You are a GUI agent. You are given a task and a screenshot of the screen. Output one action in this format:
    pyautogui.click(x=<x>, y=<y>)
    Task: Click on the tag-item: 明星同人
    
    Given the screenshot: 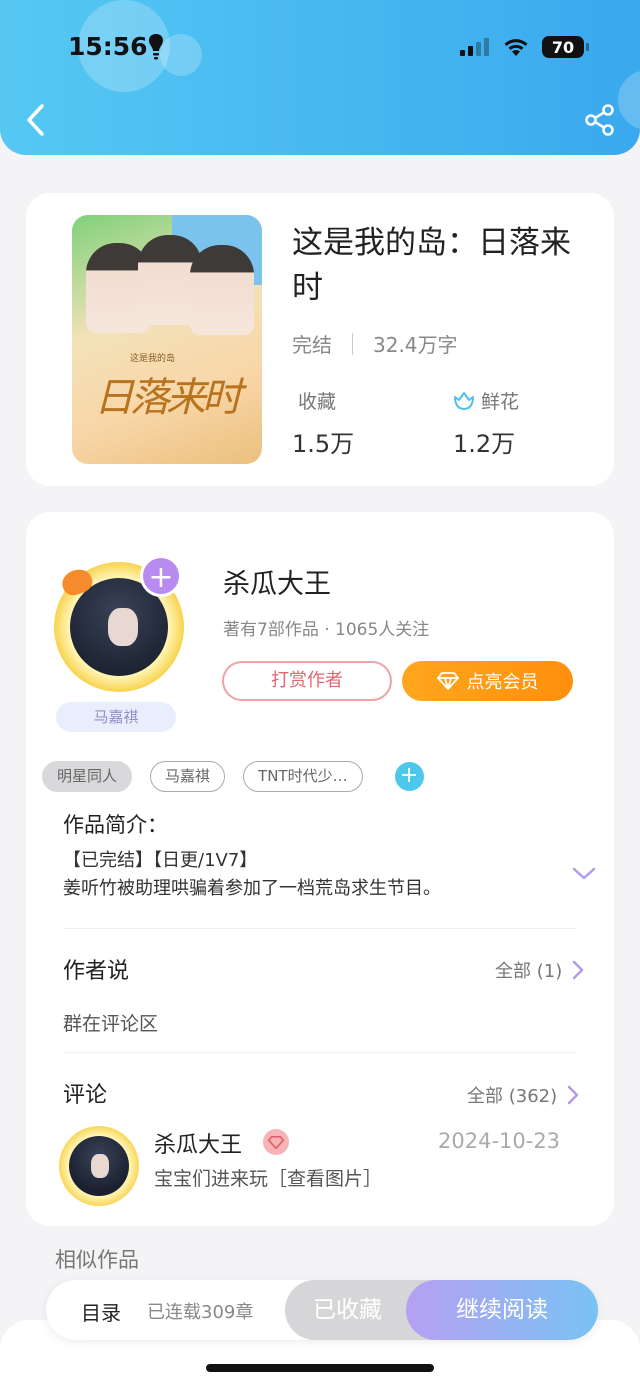 What is the action you would take?
    pyautogui.click(x=87, y=776)
    